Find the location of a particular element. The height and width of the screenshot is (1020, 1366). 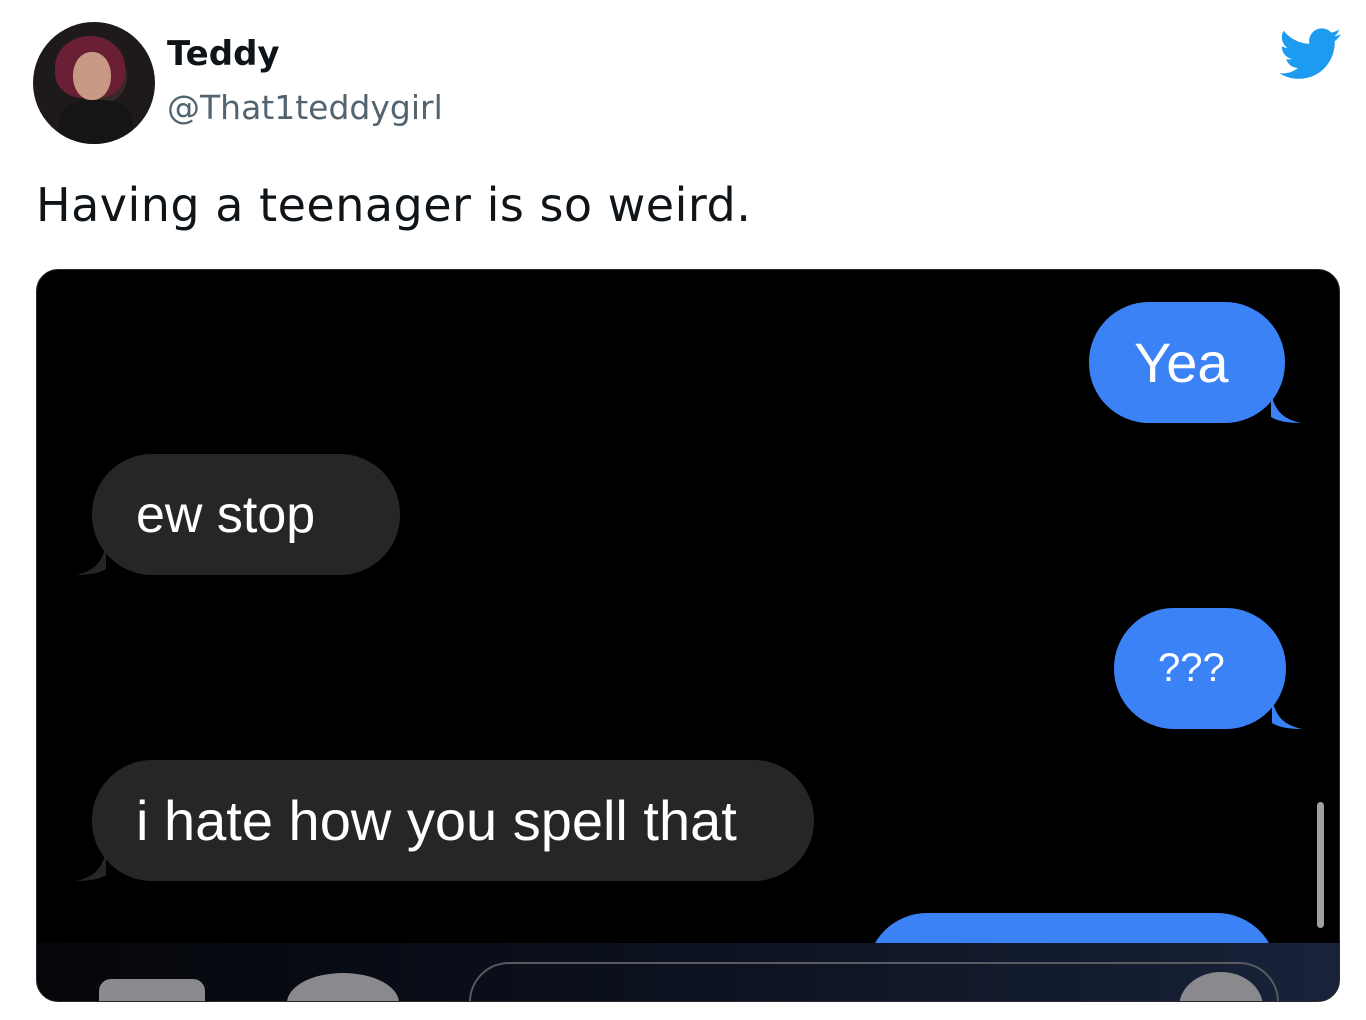

message-text: ??? is located at coordinates (1191, 668).